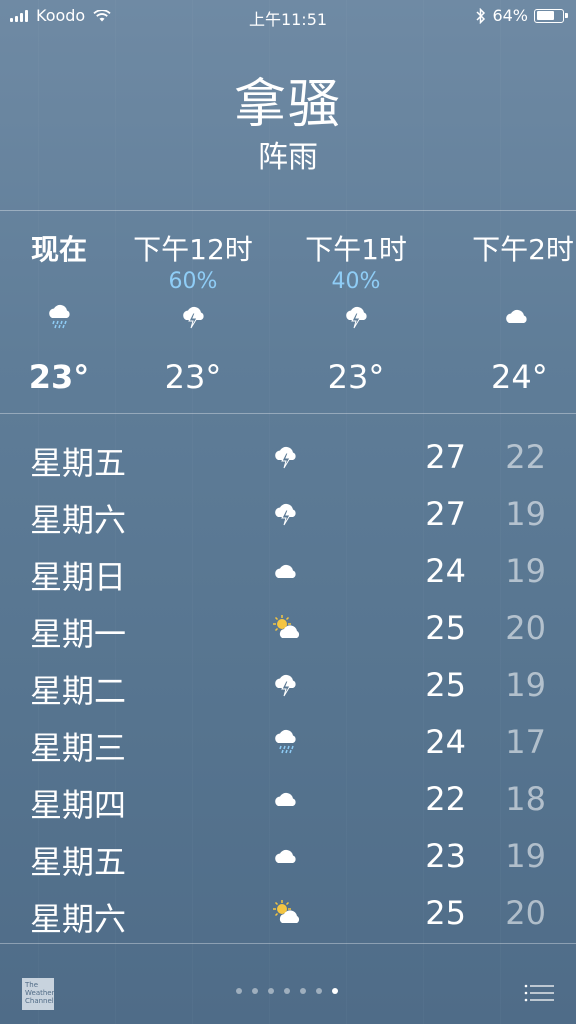 This screenshot has height=1024, width=576. What do you see at coordinates (523, 249) in the screenshot?
I see `hour-label: 下午2时` at bounding box center [523, 249].